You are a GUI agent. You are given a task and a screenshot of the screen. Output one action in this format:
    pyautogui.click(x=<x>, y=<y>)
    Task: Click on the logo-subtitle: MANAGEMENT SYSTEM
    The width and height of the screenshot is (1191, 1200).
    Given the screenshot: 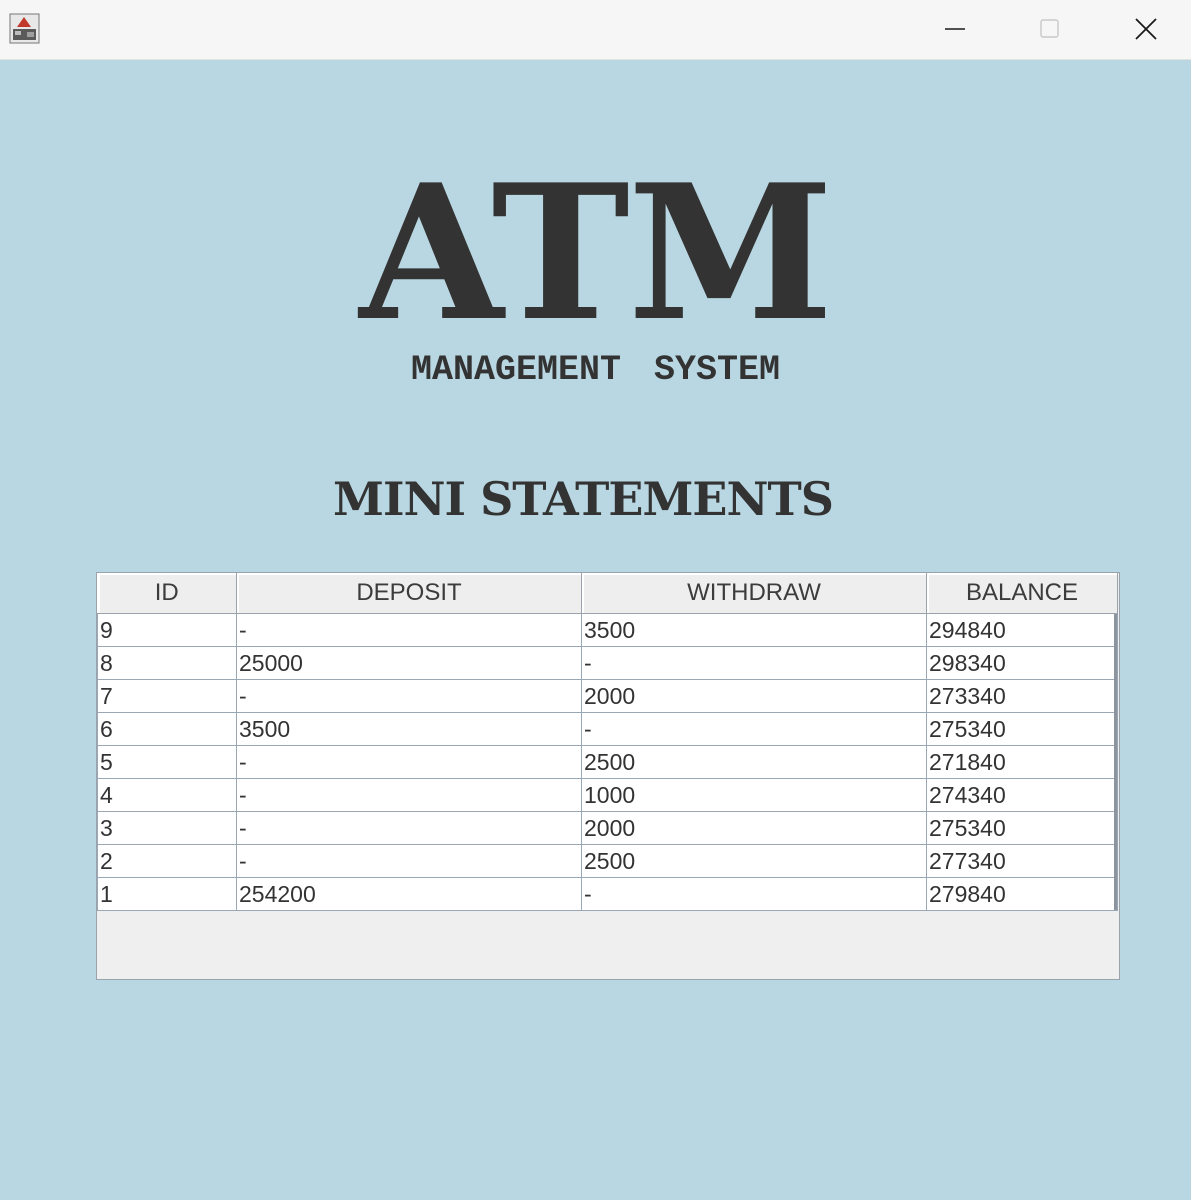 What is the action you would take?
    pyautogui.click(x=595, y=370)
    